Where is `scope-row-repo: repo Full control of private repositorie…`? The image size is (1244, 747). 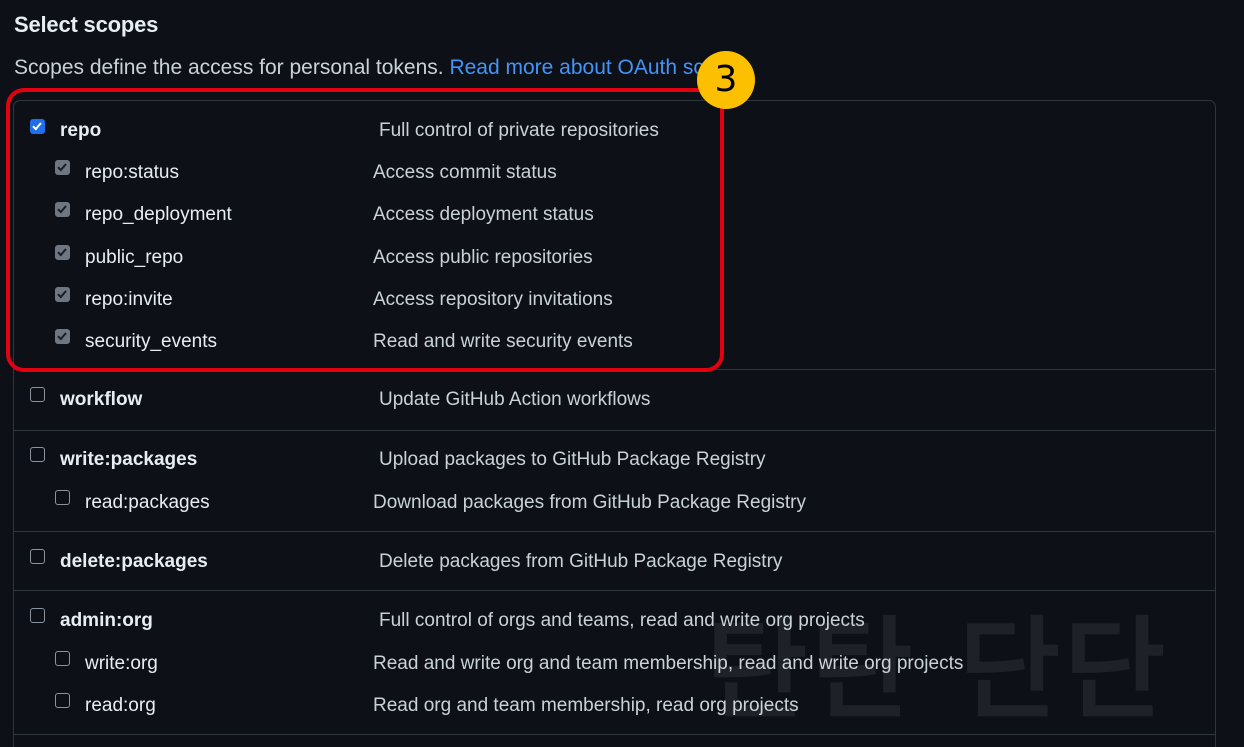 scope-row-repo: repo Full control of private repositorie… is located at coordinates (614, 131).